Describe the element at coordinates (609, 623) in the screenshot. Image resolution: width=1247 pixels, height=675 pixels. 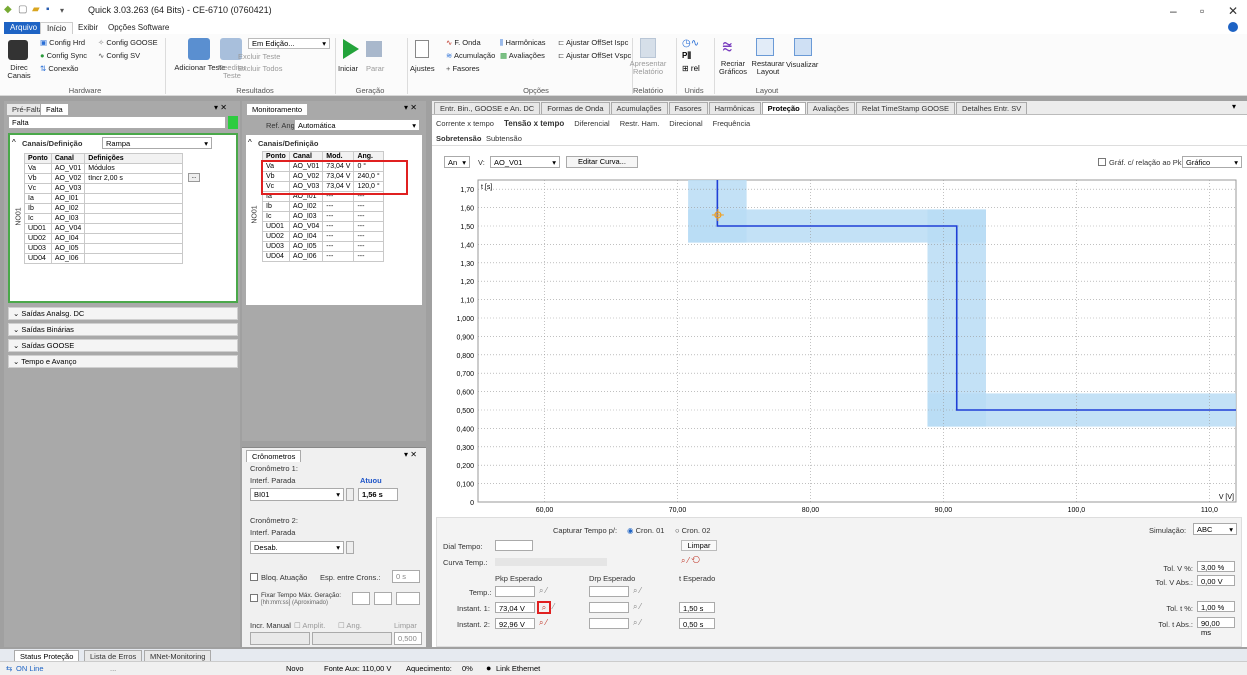
I see `instant2-drp-field` at that location.